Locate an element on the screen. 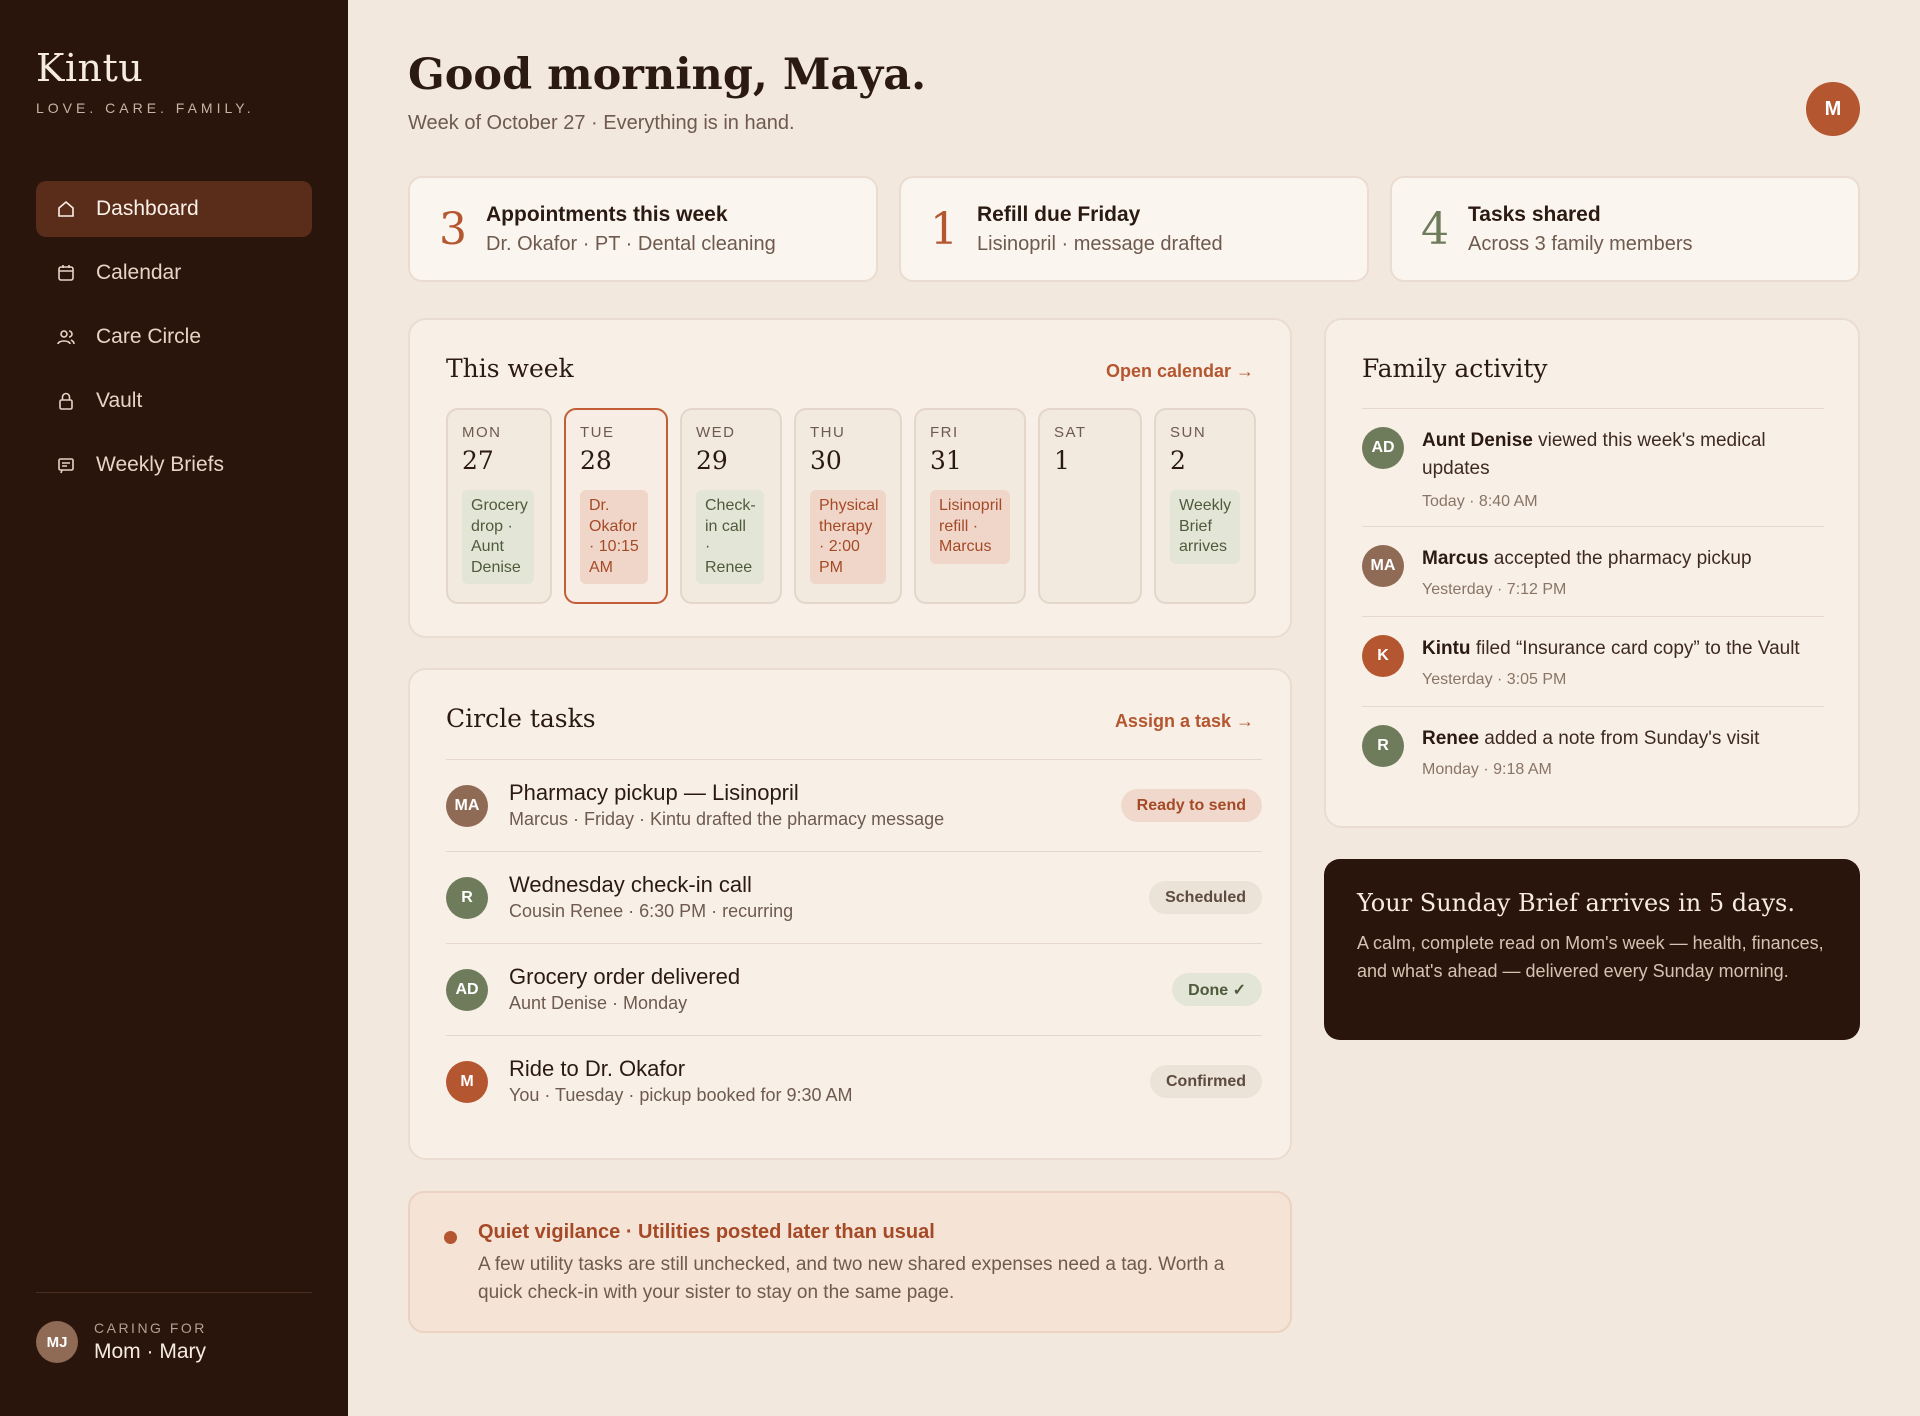 The image size is (1920, 1416). activity-time: Monday · 9:18 AM is located at coordinates (1487, 769).